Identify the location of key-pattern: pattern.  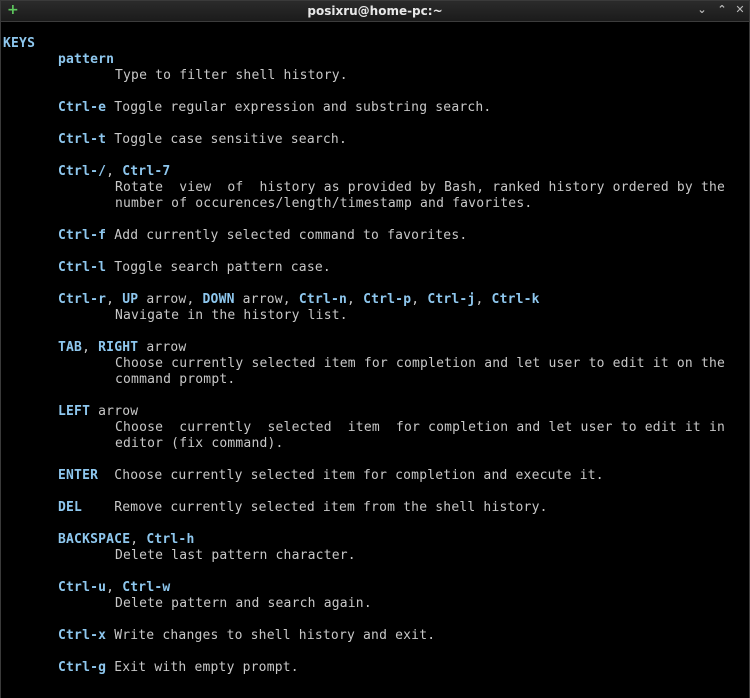
(86, 59).